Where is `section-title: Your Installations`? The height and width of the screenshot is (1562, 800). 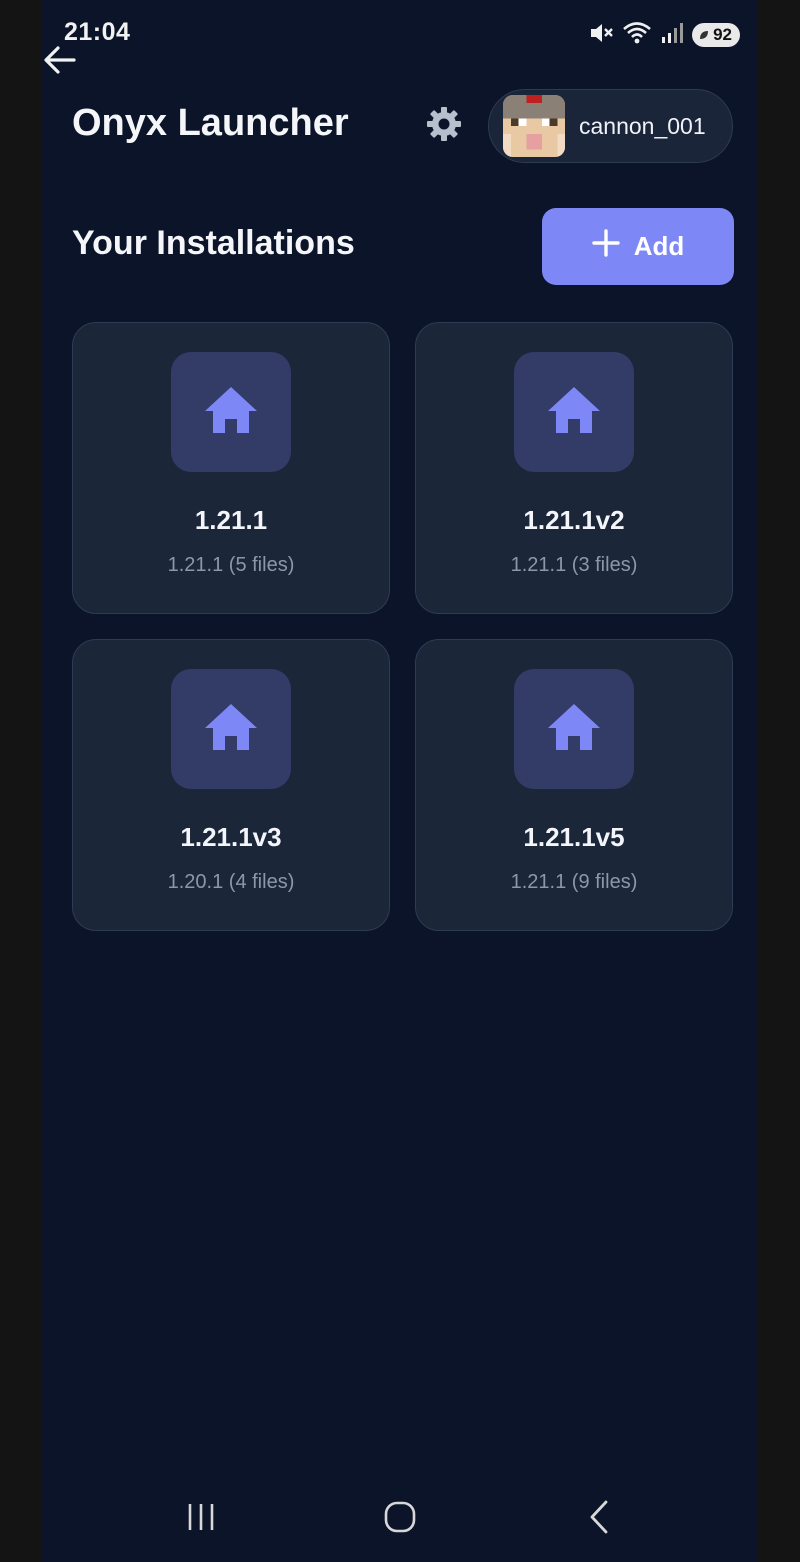 section-title: Your Installations is located at coordinates (213, 243).